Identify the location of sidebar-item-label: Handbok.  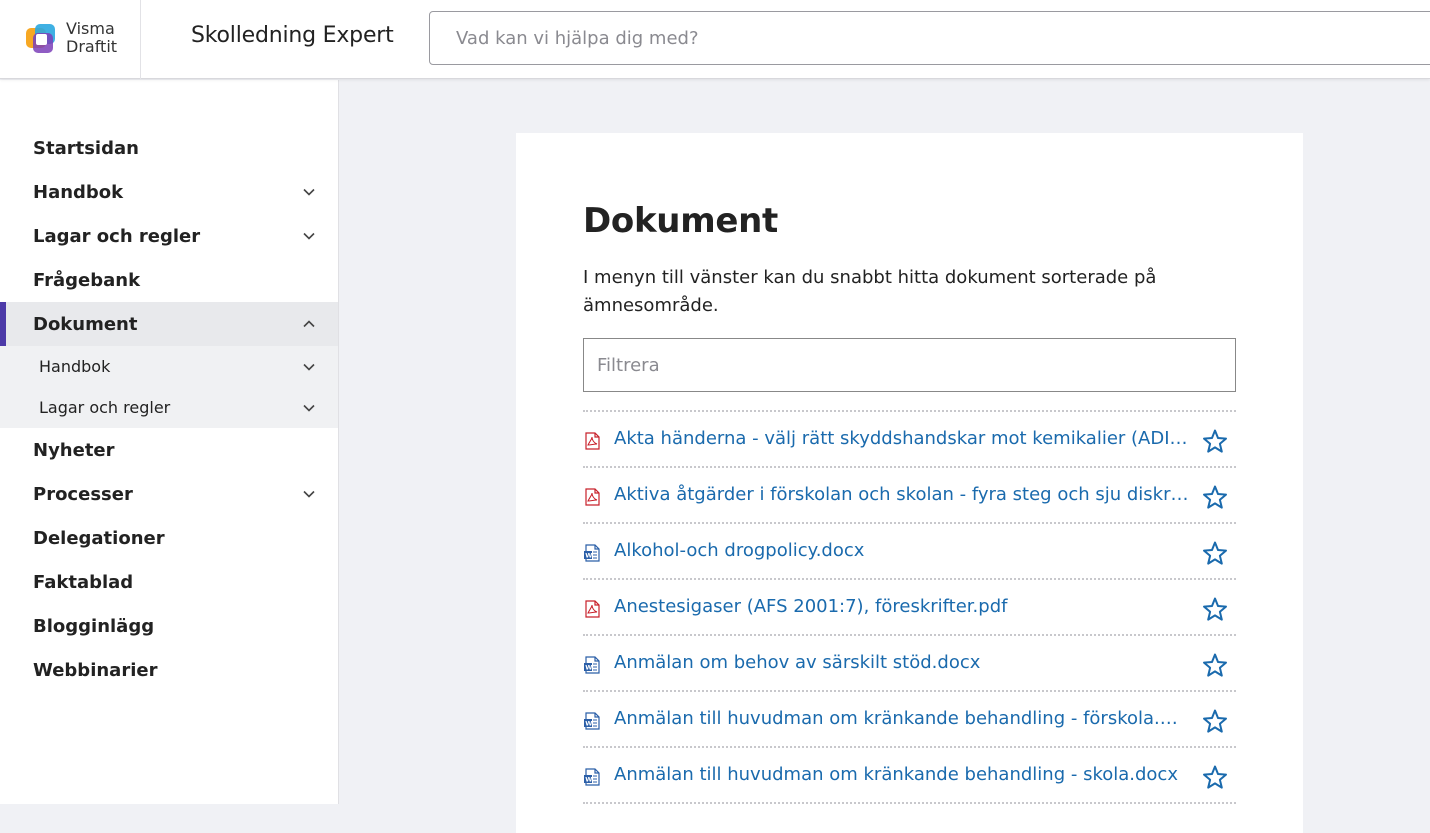
(78, 192).